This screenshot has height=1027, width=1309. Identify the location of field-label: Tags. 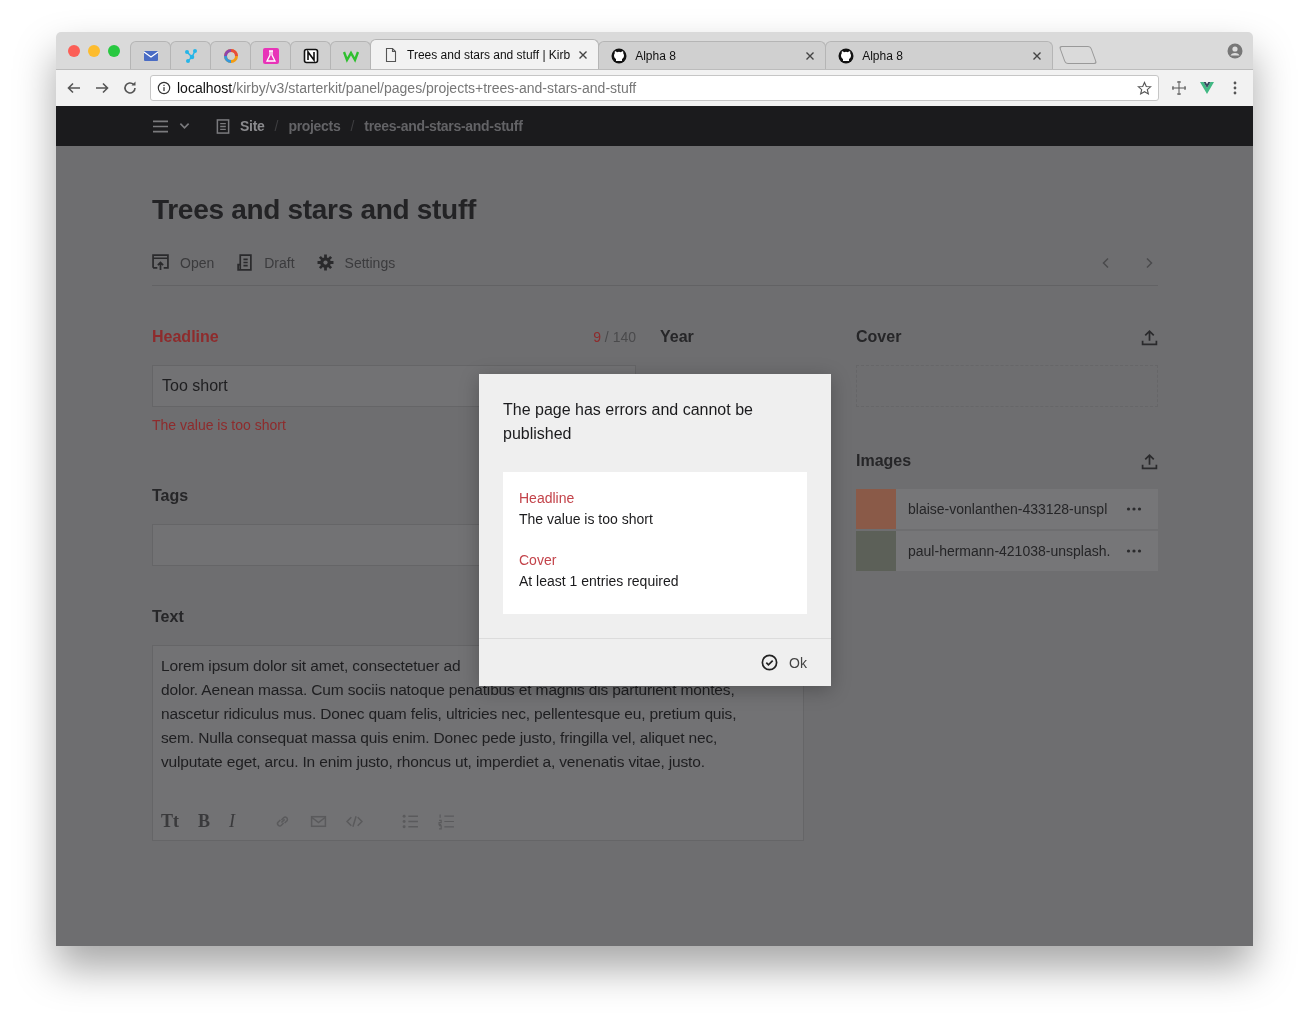
(170, 496).